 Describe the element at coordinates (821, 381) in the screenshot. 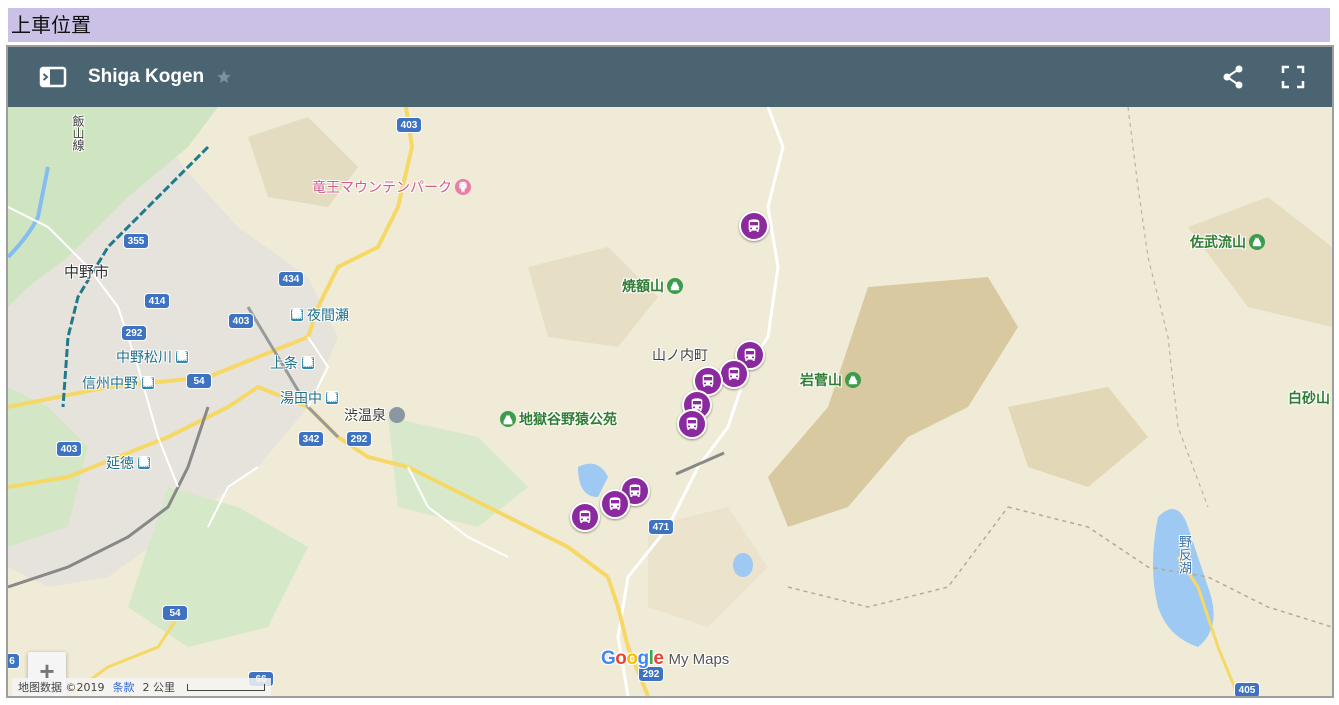

I see `iwasugeyama-text: 岩菅山` at that location.